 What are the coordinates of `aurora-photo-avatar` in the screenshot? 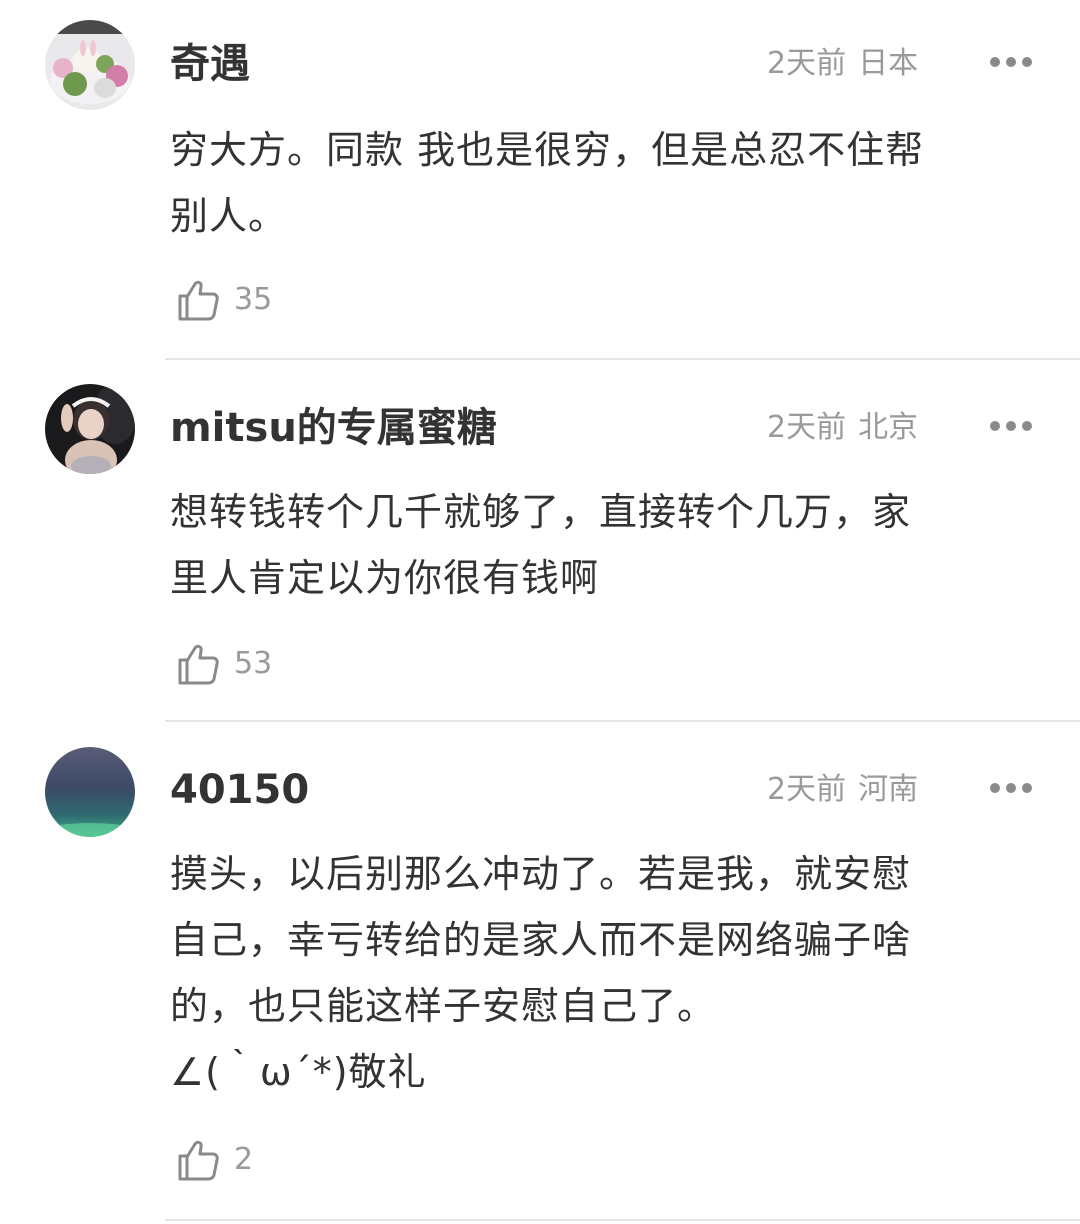 It's located at (90, 792).